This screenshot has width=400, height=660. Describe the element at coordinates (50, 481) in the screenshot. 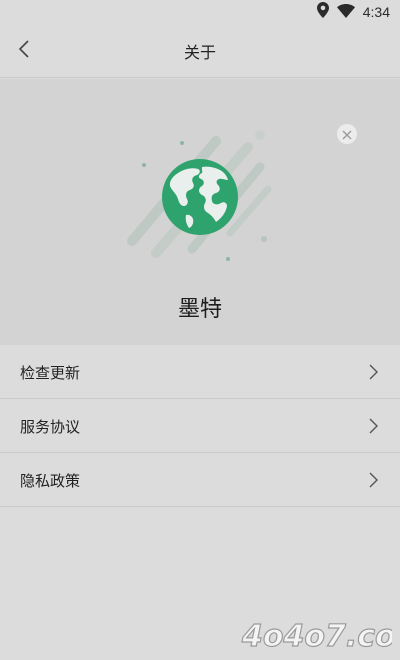

I see `menu-item-label: 隐私政策` at that location.